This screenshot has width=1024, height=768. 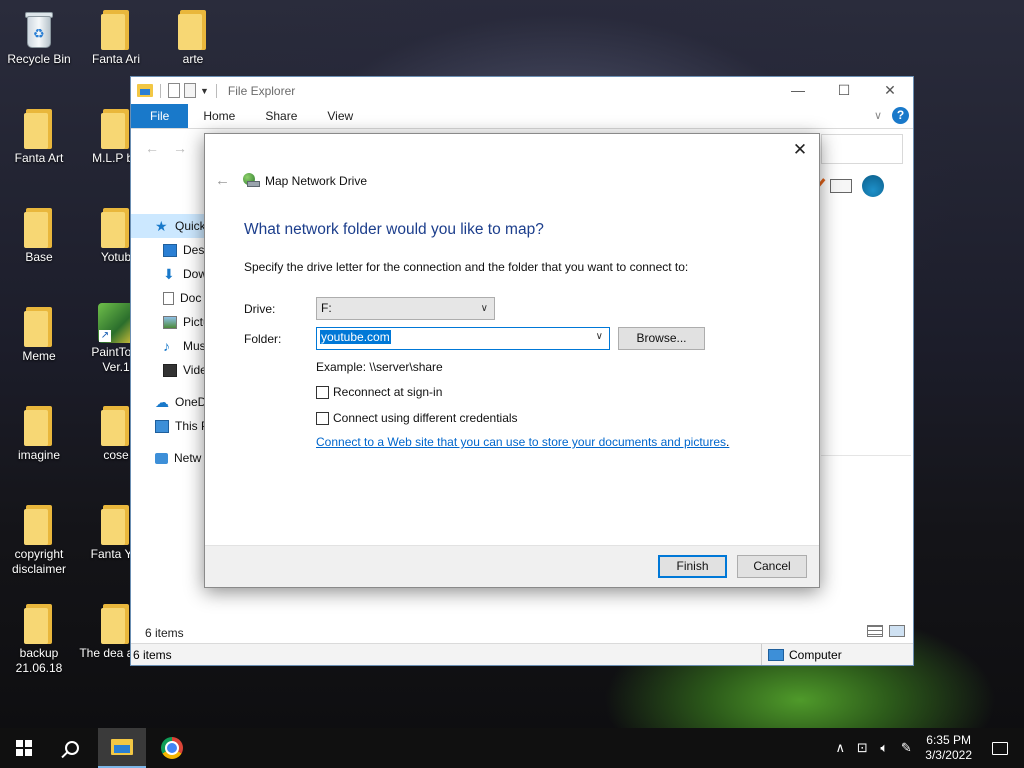 What do you see at coordinates (890, 90) in the screenshot?
I see `close-button: ✕` at bounding box center [890, 90].